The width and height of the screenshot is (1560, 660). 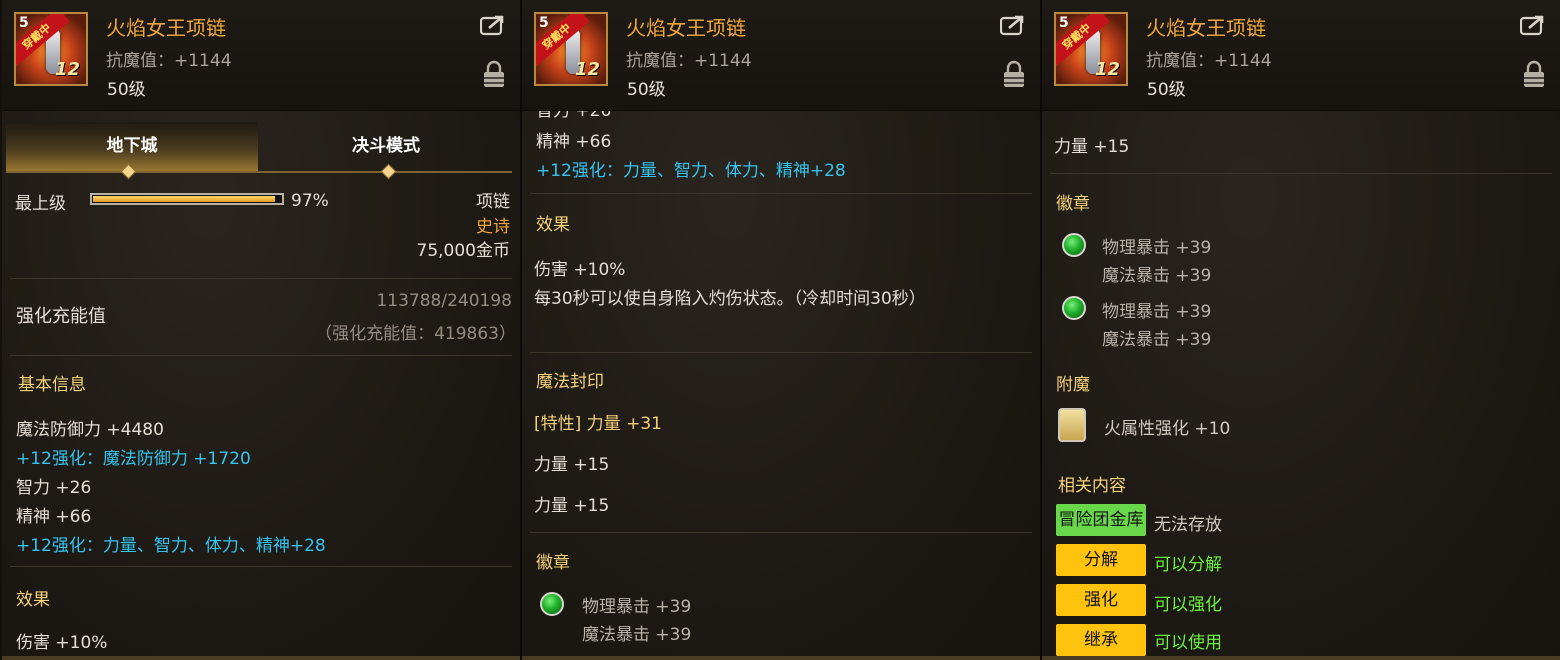 What do you see at coordinates (1188, 525) in the screenshot?
I see `related-value: 无法存放` at bounding box center [1188, 525].